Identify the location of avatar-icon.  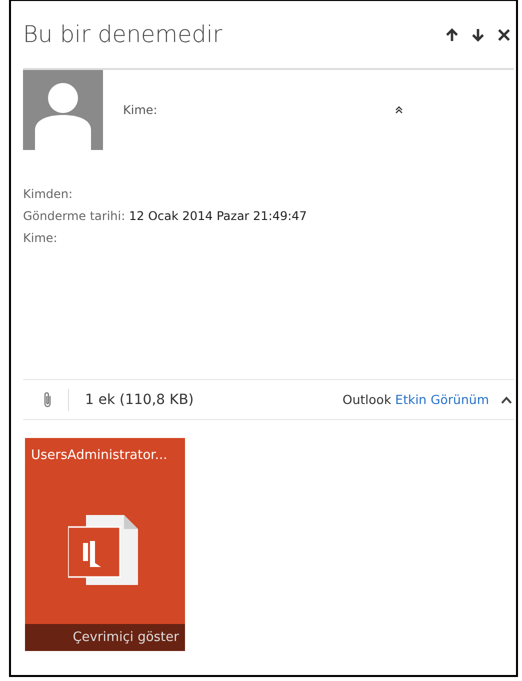
(63, 110).